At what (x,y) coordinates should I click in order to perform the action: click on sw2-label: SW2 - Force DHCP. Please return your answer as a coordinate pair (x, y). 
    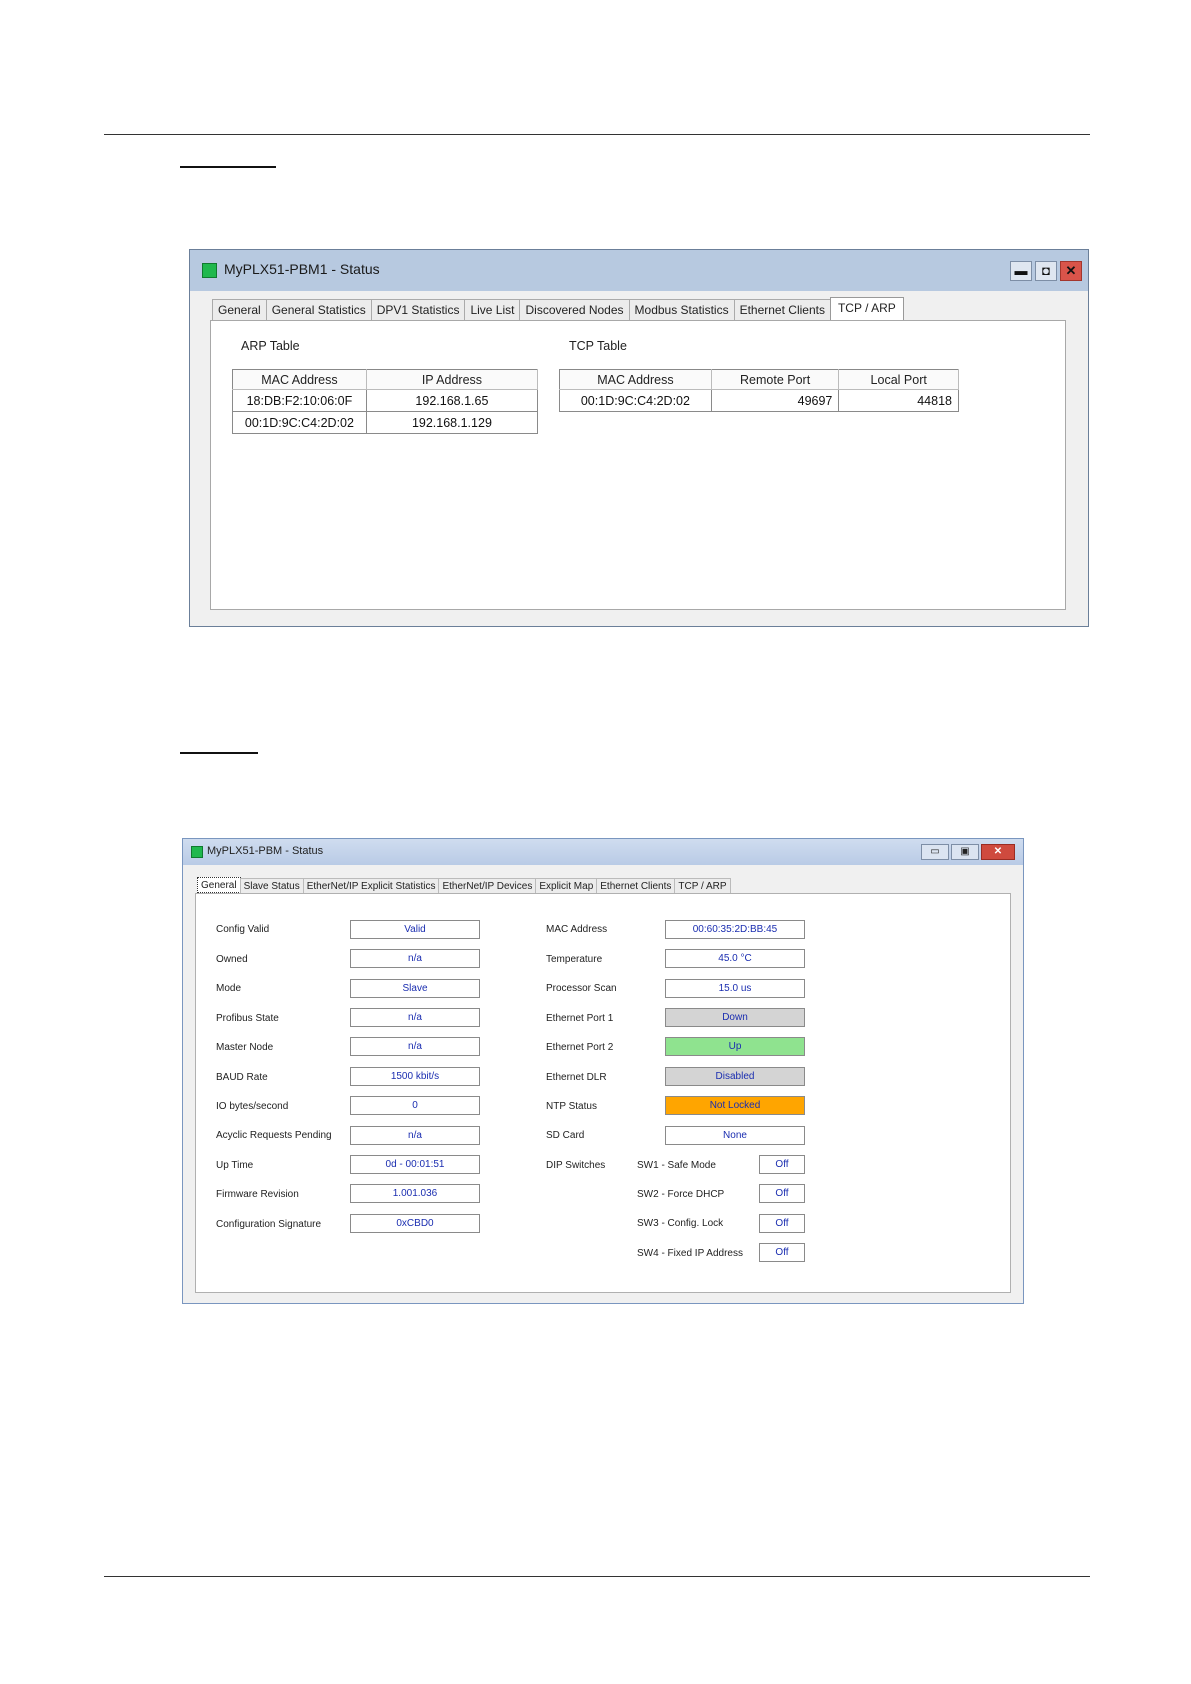
    Looking at the image, I should click on (681, 1194).